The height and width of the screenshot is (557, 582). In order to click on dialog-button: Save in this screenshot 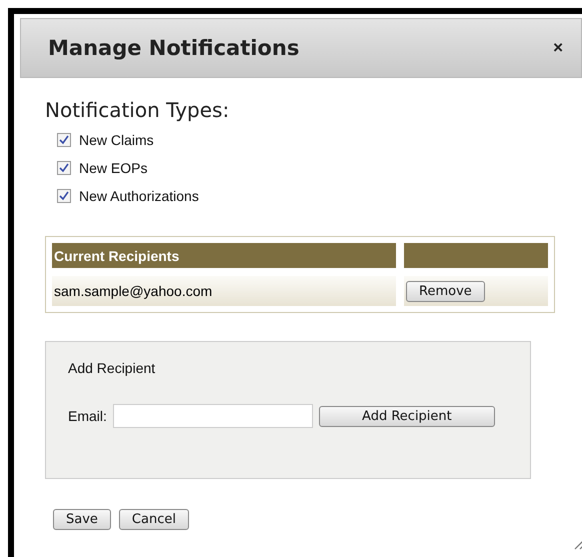, I will do `click(82, 519)`.